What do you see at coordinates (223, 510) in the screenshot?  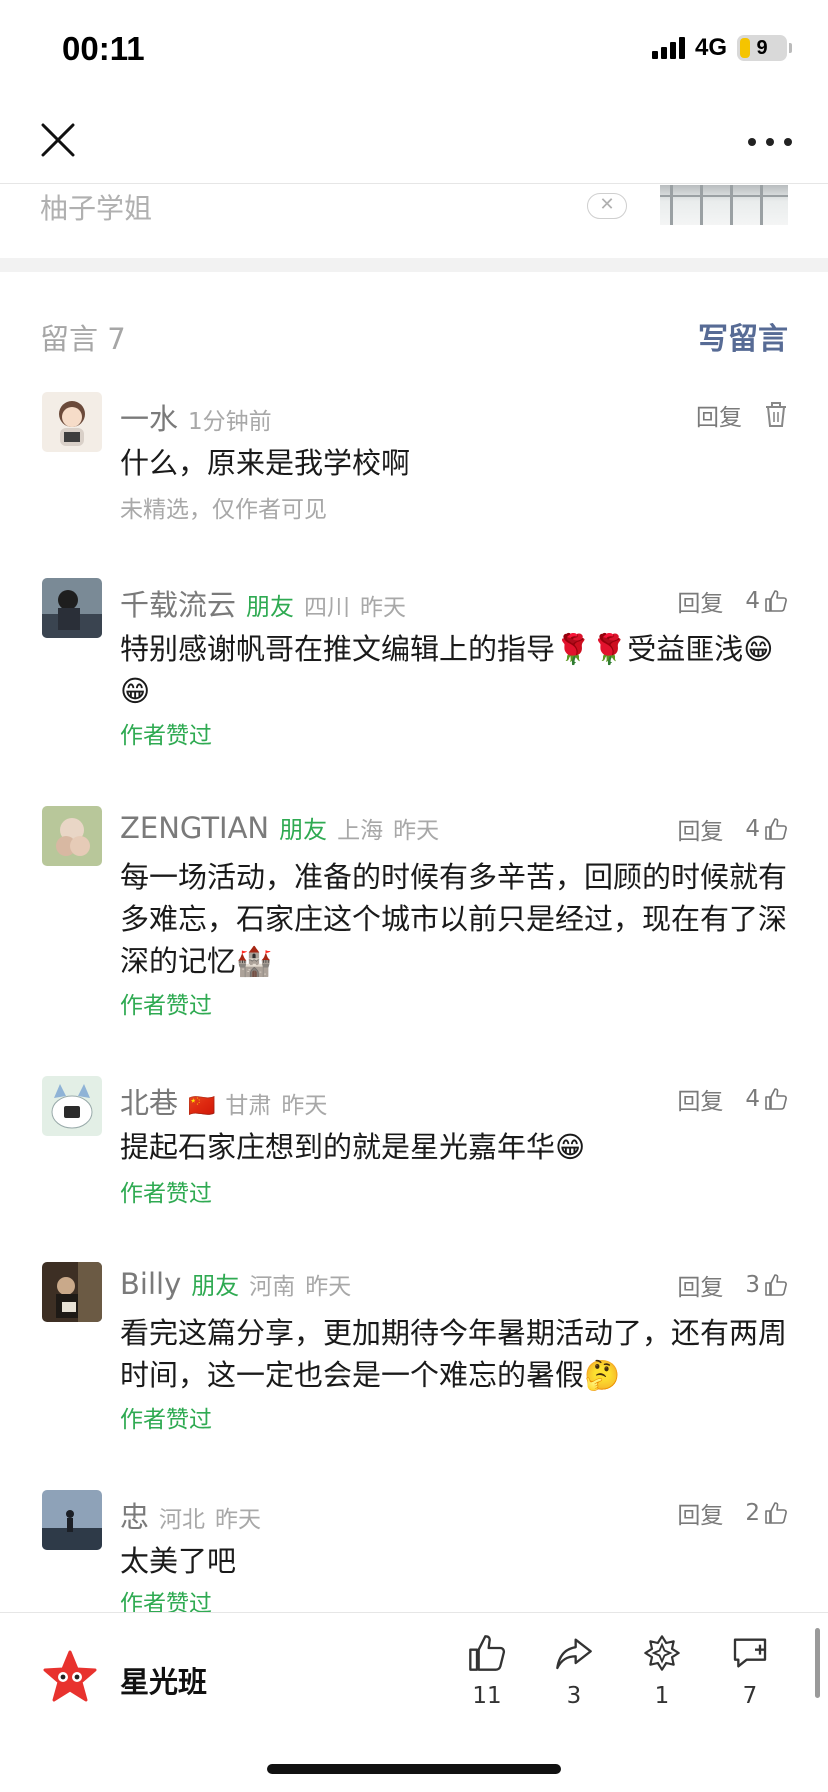 I see `comment-visibility-note: 未精选，仅作者可见` at bounding box center [223, 510].